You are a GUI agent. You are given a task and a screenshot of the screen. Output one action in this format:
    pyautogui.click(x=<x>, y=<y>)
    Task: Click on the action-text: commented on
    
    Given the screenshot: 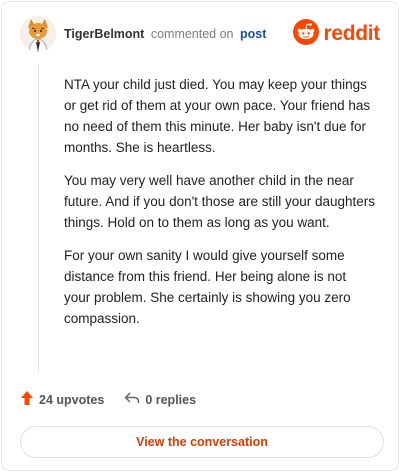 What is the action you would take?
    pyautogui.click(x=192, y=34)
    